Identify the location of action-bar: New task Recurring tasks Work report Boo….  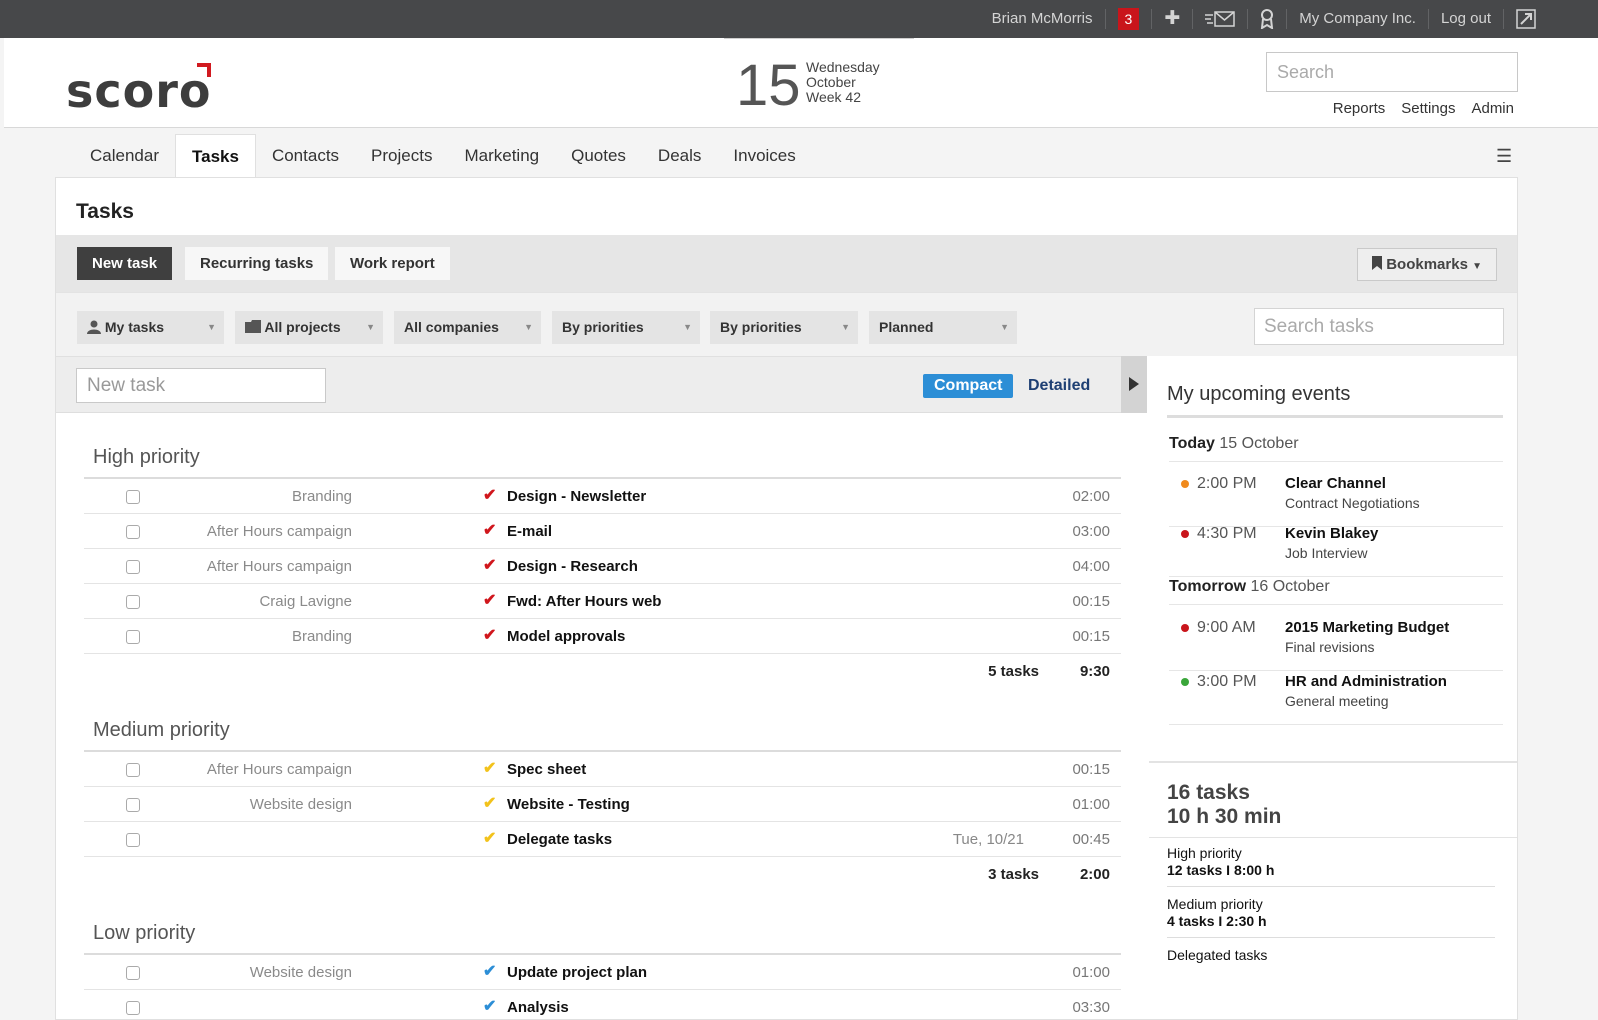
(786, 263).